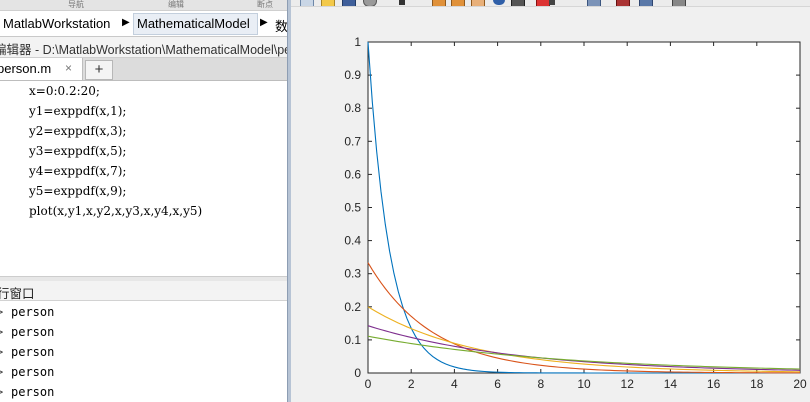 The width and height of the screenshot is (810, 402). Describe the element at coordinates (357, 42) in the screenshot. I see `y-tick-label: 1` at that location.